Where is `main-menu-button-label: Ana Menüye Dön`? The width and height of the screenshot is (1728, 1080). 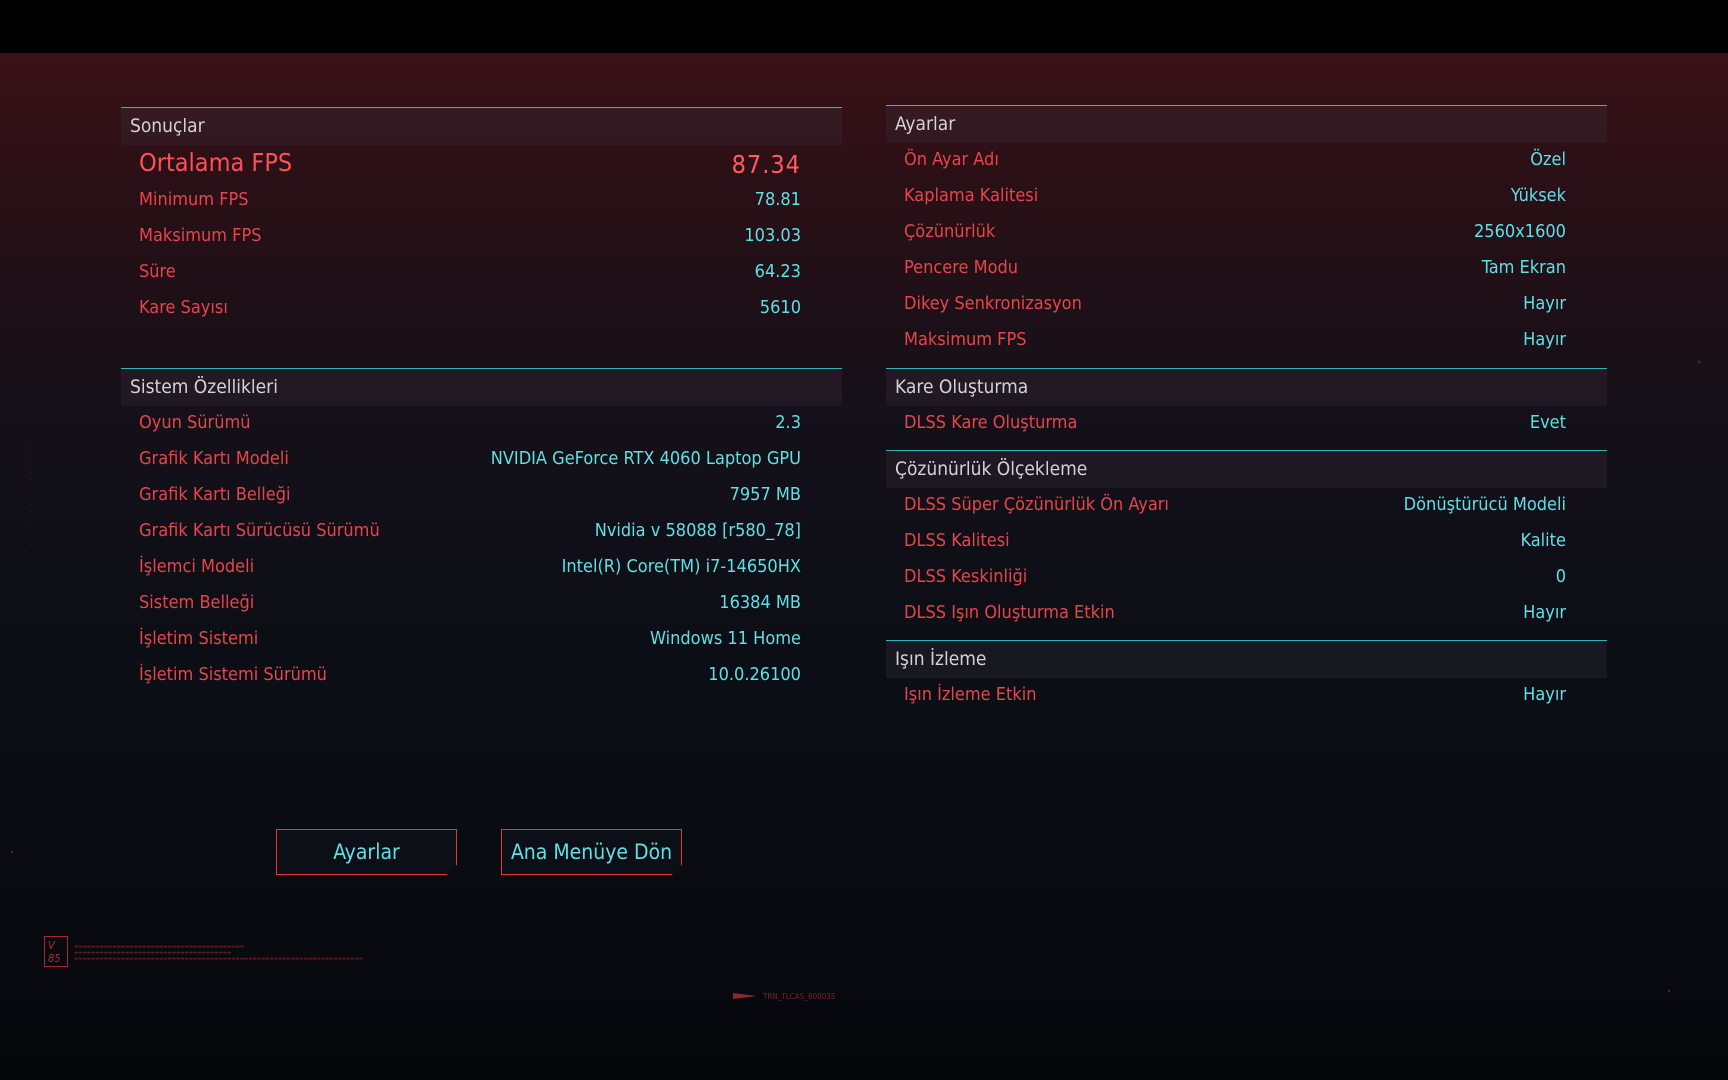 main-menu-button-label: Ana Menüye Dön is located at coordinates (591, 852).